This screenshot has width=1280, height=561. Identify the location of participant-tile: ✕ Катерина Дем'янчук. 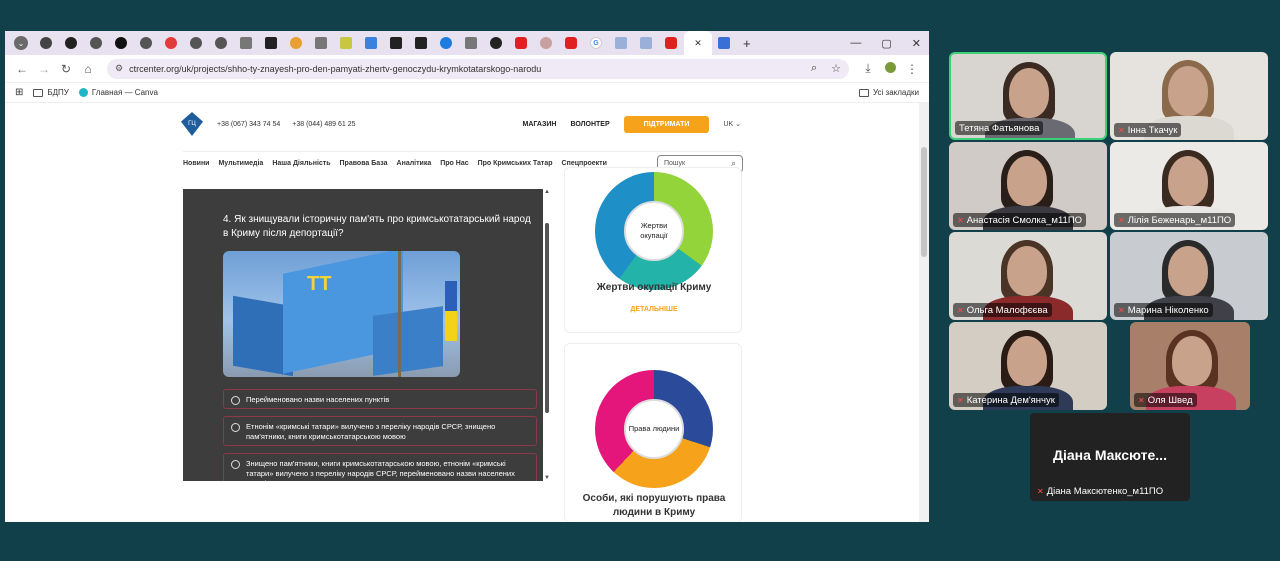
(1028, 366).